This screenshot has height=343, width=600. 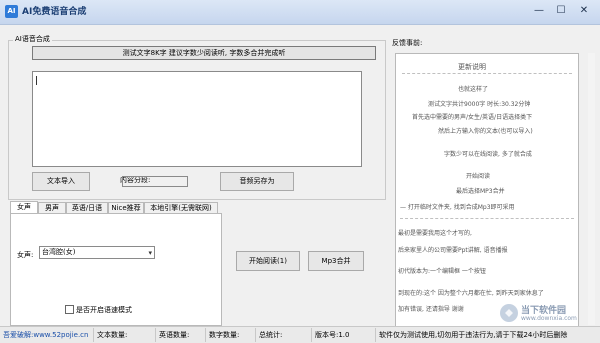 What do you see at coordinates (473, 89) in the screenshot?
I see `notes-line: 也就这样了` at bounding box center [473, 89].